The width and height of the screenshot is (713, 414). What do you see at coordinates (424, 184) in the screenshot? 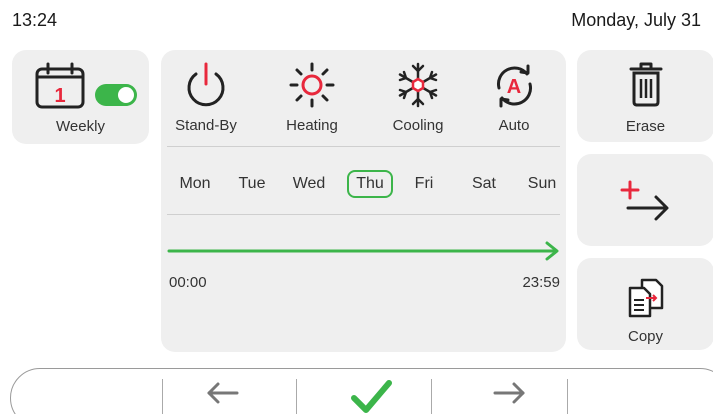
I see `day-fri: Fri` at bounding box center [424, 184].